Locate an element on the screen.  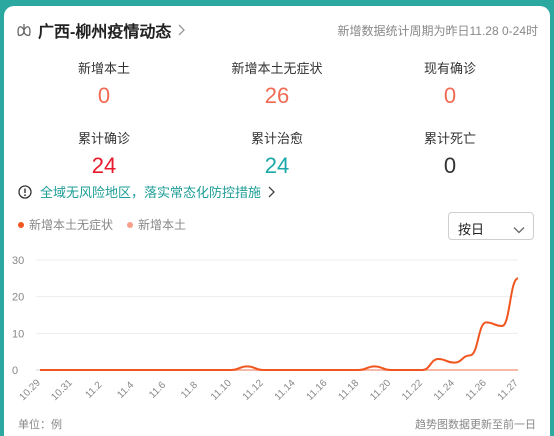
chevron-down-icon is located at coordinates (519, 229).